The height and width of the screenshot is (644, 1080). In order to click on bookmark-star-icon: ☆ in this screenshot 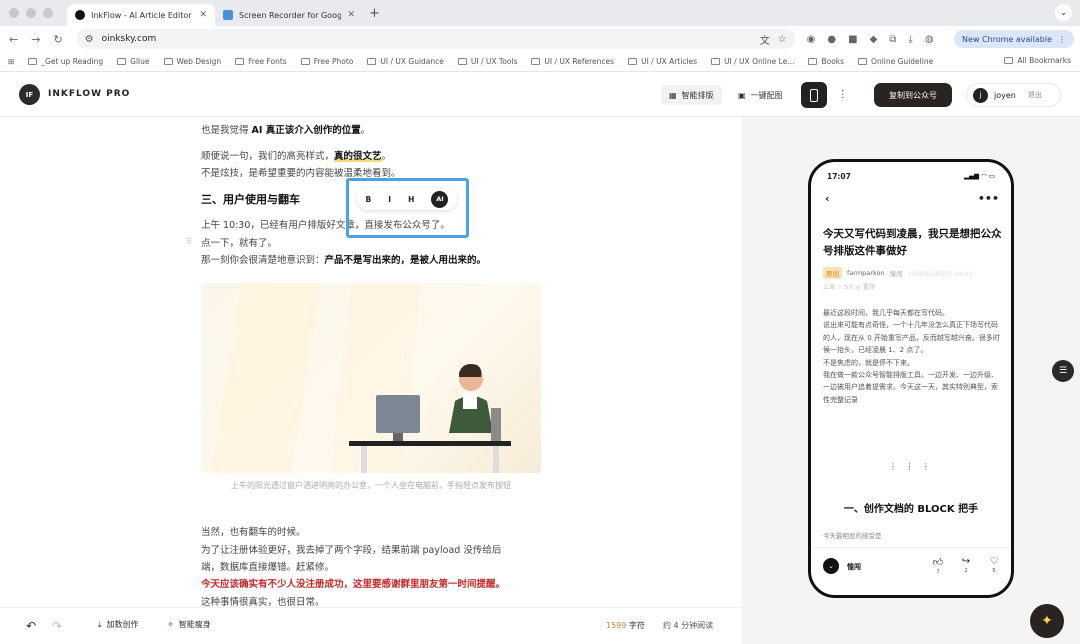, I will do `click(782, 39)`.